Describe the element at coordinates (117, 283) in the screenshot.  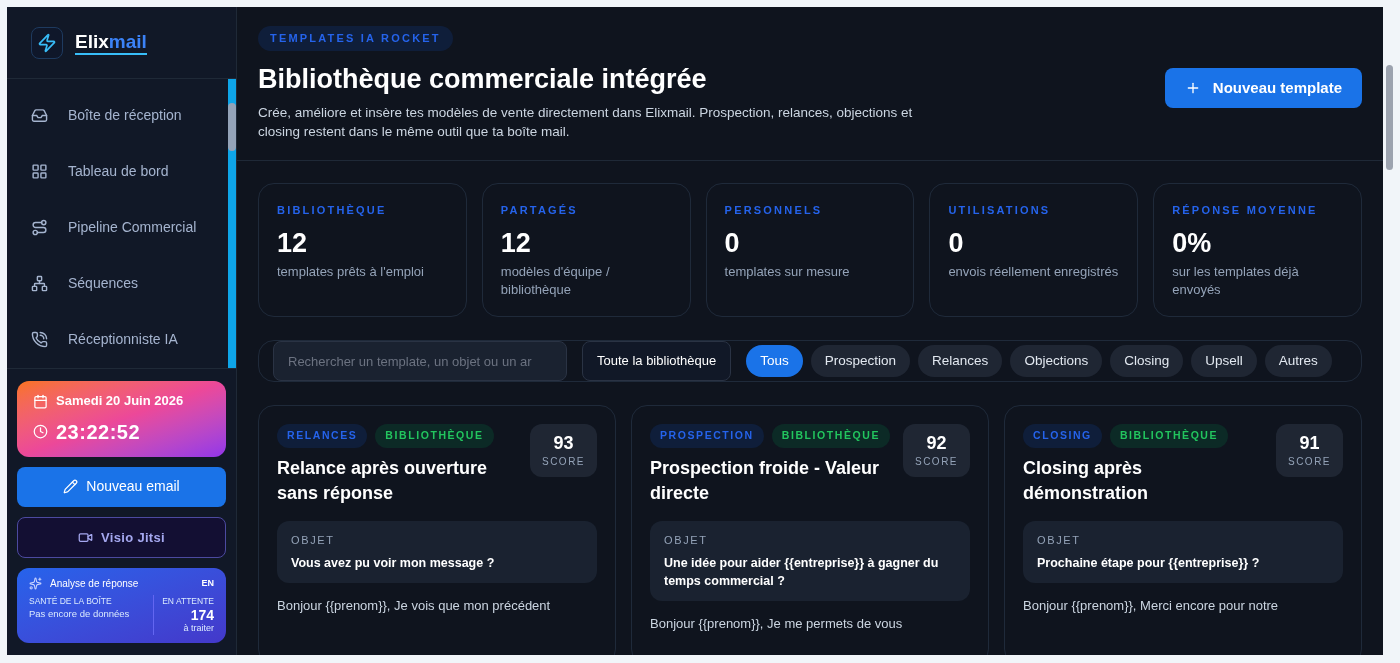
I see `nav-item: Séquences` at that location.